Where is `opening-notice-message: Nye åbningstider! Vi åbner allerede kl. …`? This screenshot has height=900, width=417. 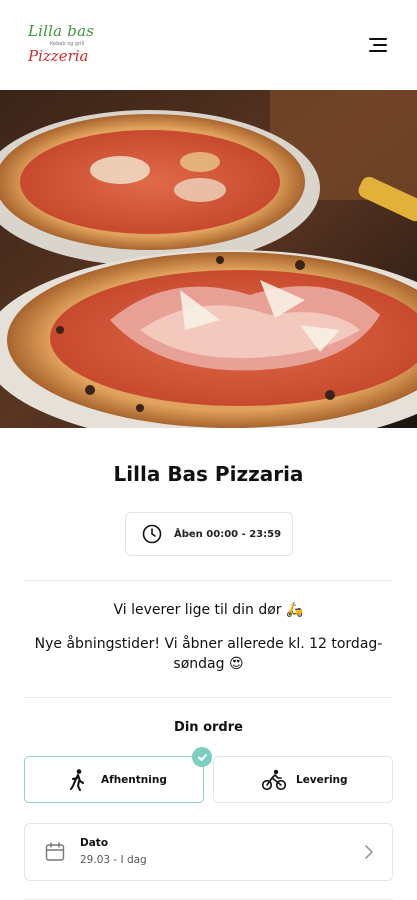
opening-notice-message: Nye åbningstider! Vi åbner allerede kl. … is located at coordinates (208, 654).